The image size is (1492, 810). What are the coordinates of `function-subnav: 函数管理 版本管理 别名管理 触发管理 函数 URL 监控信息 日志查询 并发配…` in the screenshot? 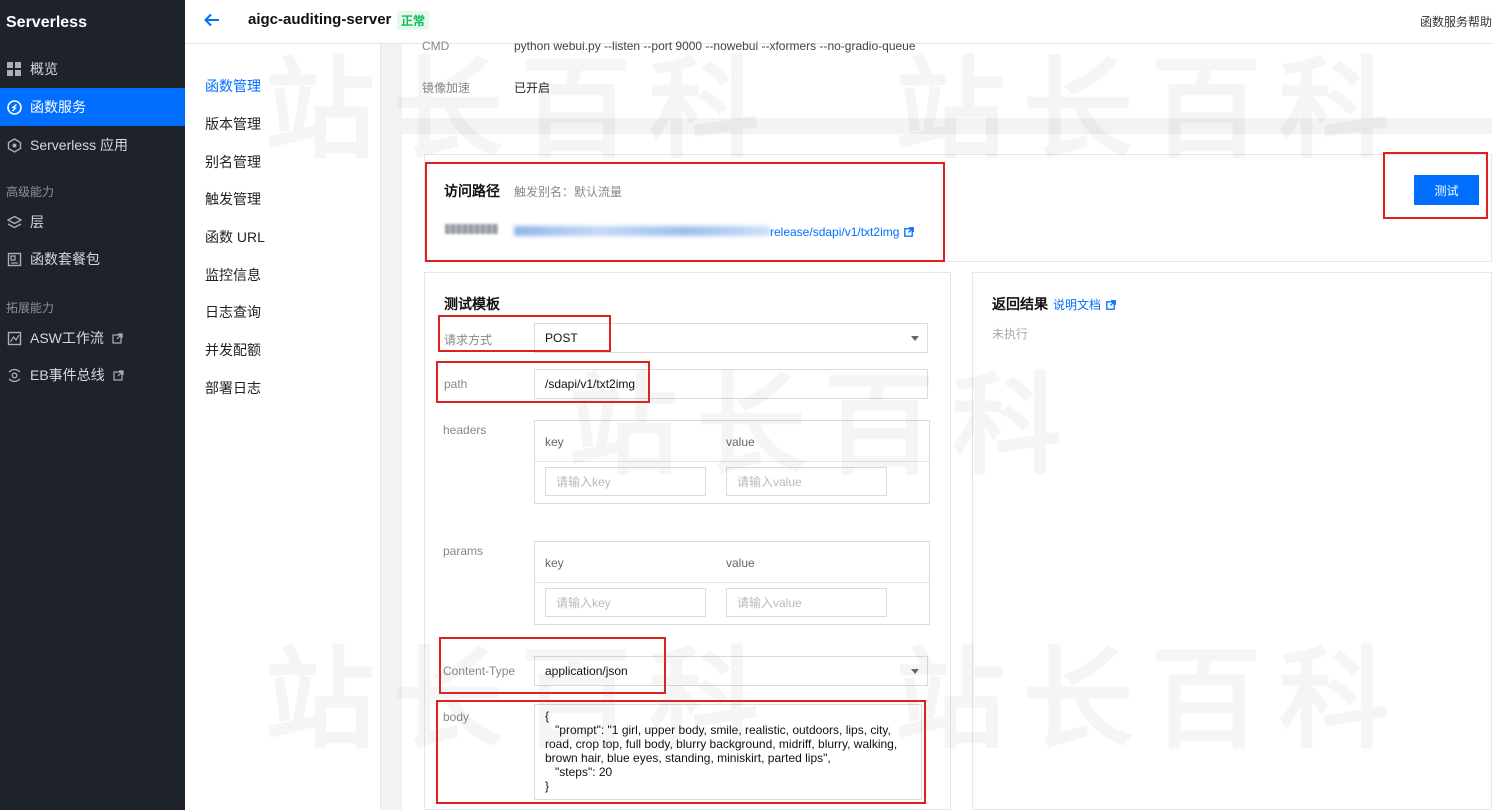 It's located at (283, 427).